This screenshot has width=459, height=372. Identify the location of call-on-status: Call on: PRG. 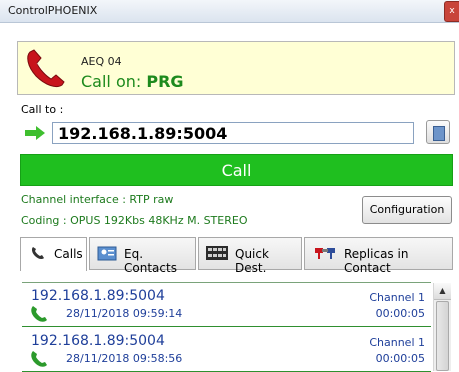
(132, 81).